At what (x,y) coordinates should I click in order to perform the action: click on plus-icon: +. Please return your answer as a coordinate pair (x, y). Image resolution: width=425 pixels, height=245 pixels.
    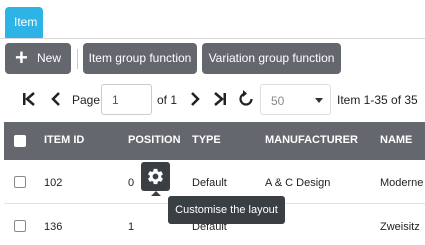
    Looking at the image, I should click on (21, 57).